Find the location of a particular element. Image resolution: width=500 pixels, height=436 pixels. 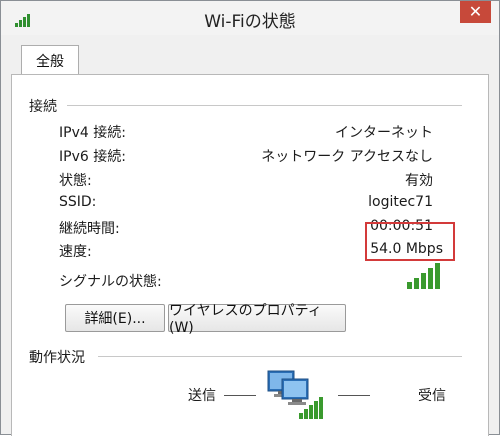

ipv6-label: IPv6 接続: is located at coordinates (92, 157).